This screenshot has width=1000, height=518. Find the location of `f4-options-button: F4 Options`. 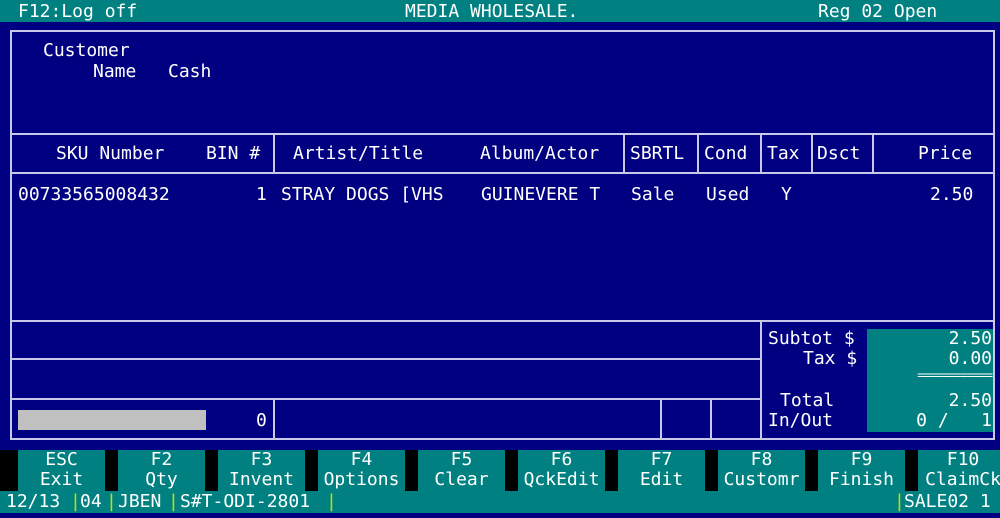

f4-options-button: F4 Options is located at coordinates (361, 471).